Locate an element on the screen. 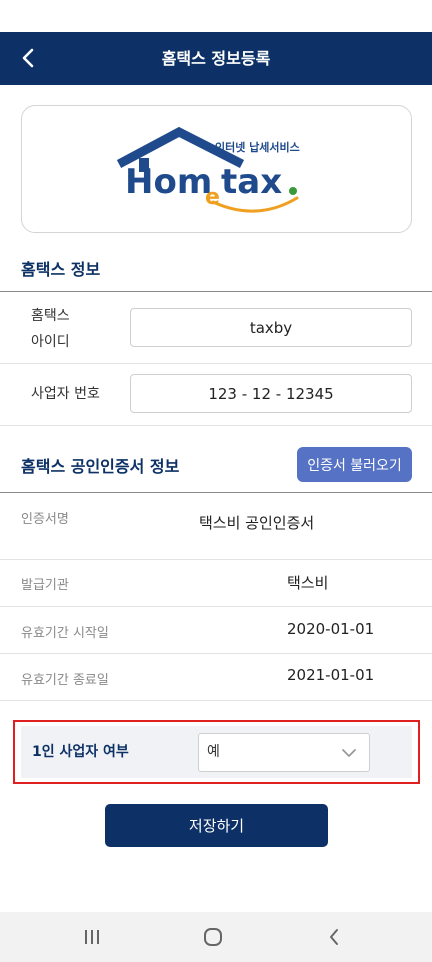  hometax-id-label-line1: 홈택스 is located at coordinates (50, 316).